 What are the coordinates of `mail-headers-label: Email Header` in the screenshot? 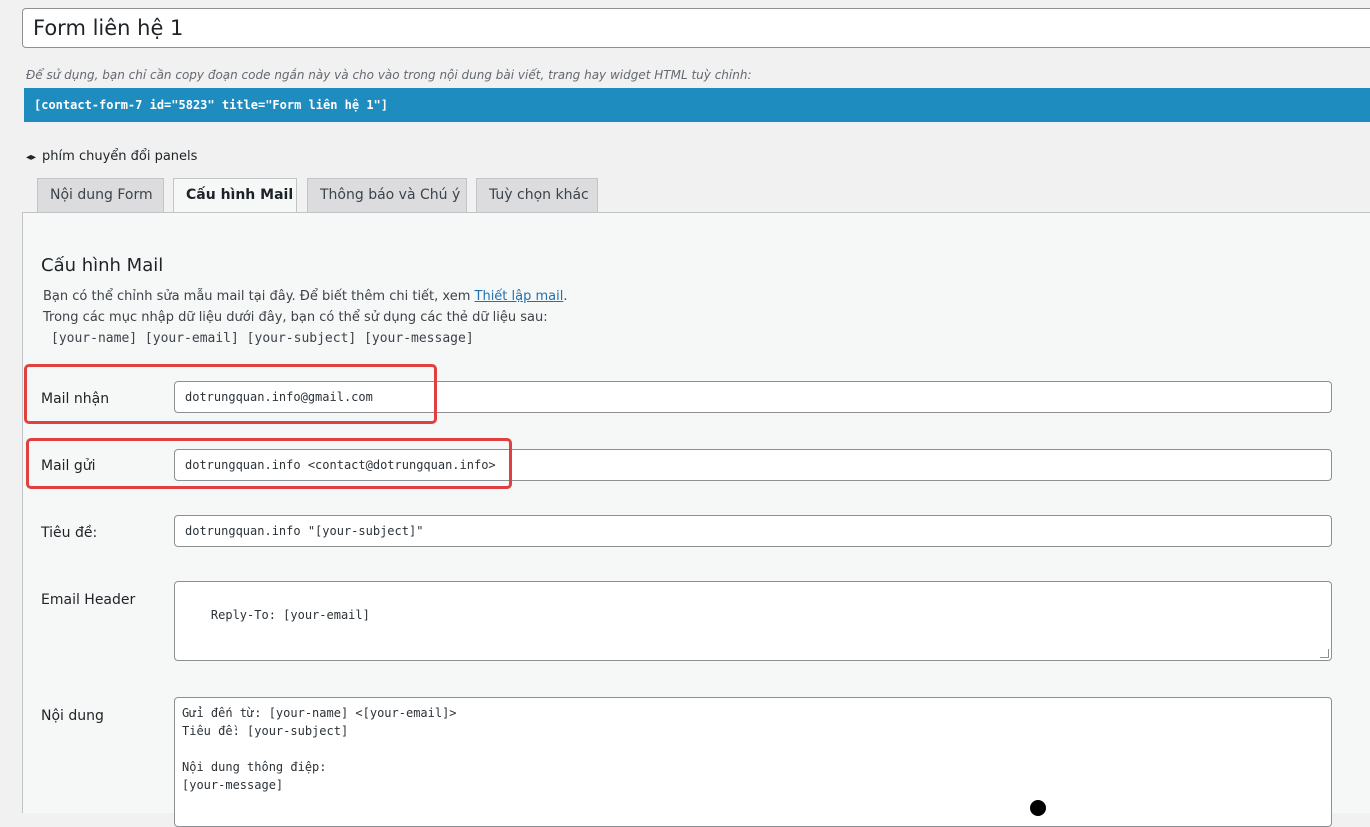 It's located at (88, 600).